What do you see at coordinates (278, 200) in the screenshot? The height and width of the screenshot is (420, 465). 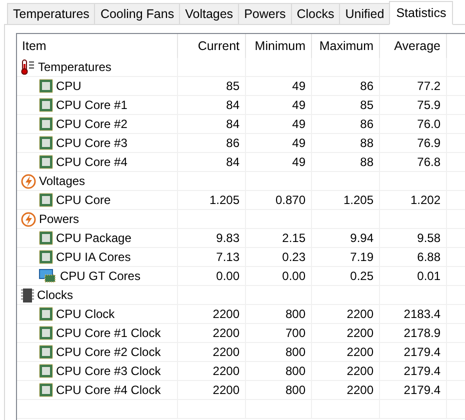 I see `table-cell: 0.870` at bounding box center [278, 200].